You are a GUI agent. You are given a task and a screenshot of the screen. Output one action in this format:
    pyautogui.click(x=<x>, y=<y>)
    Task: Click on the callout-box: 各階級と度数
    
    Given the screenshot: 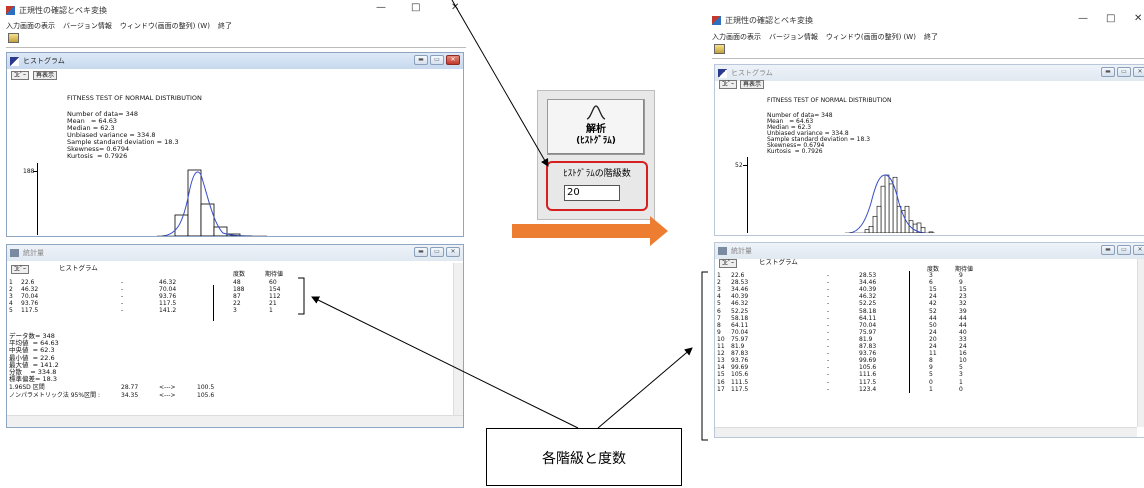 What is the action you would take?
    pyautogui.click(x=584, y=457)
    